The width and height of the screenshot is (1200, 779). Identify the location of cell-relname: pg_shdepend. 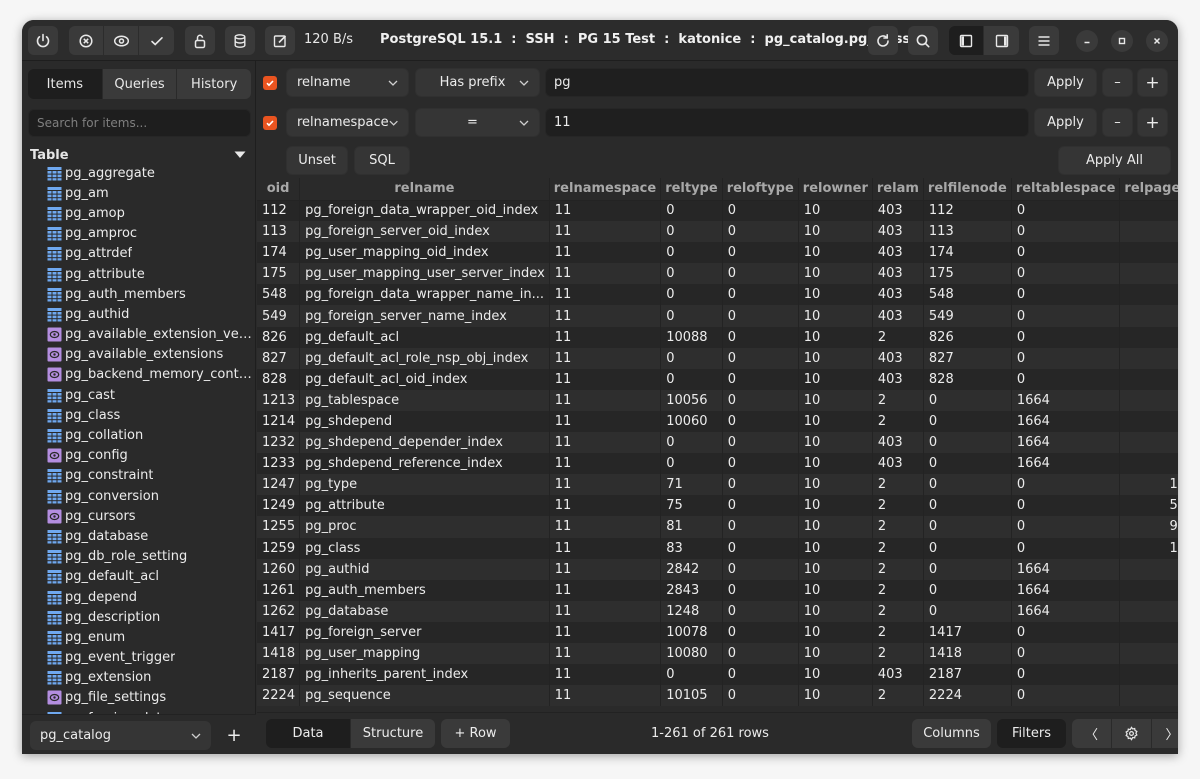
(424, 421).